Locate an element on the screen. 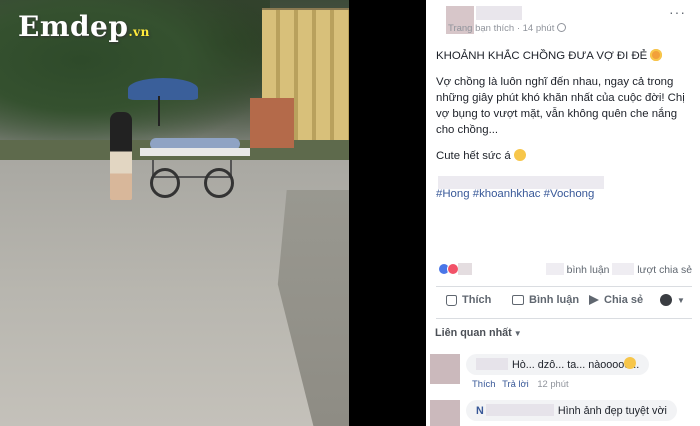 Image resolution: width=700 pixels, height=426 pixels. reaction-count-redacted is located at coordinates (465, 269).